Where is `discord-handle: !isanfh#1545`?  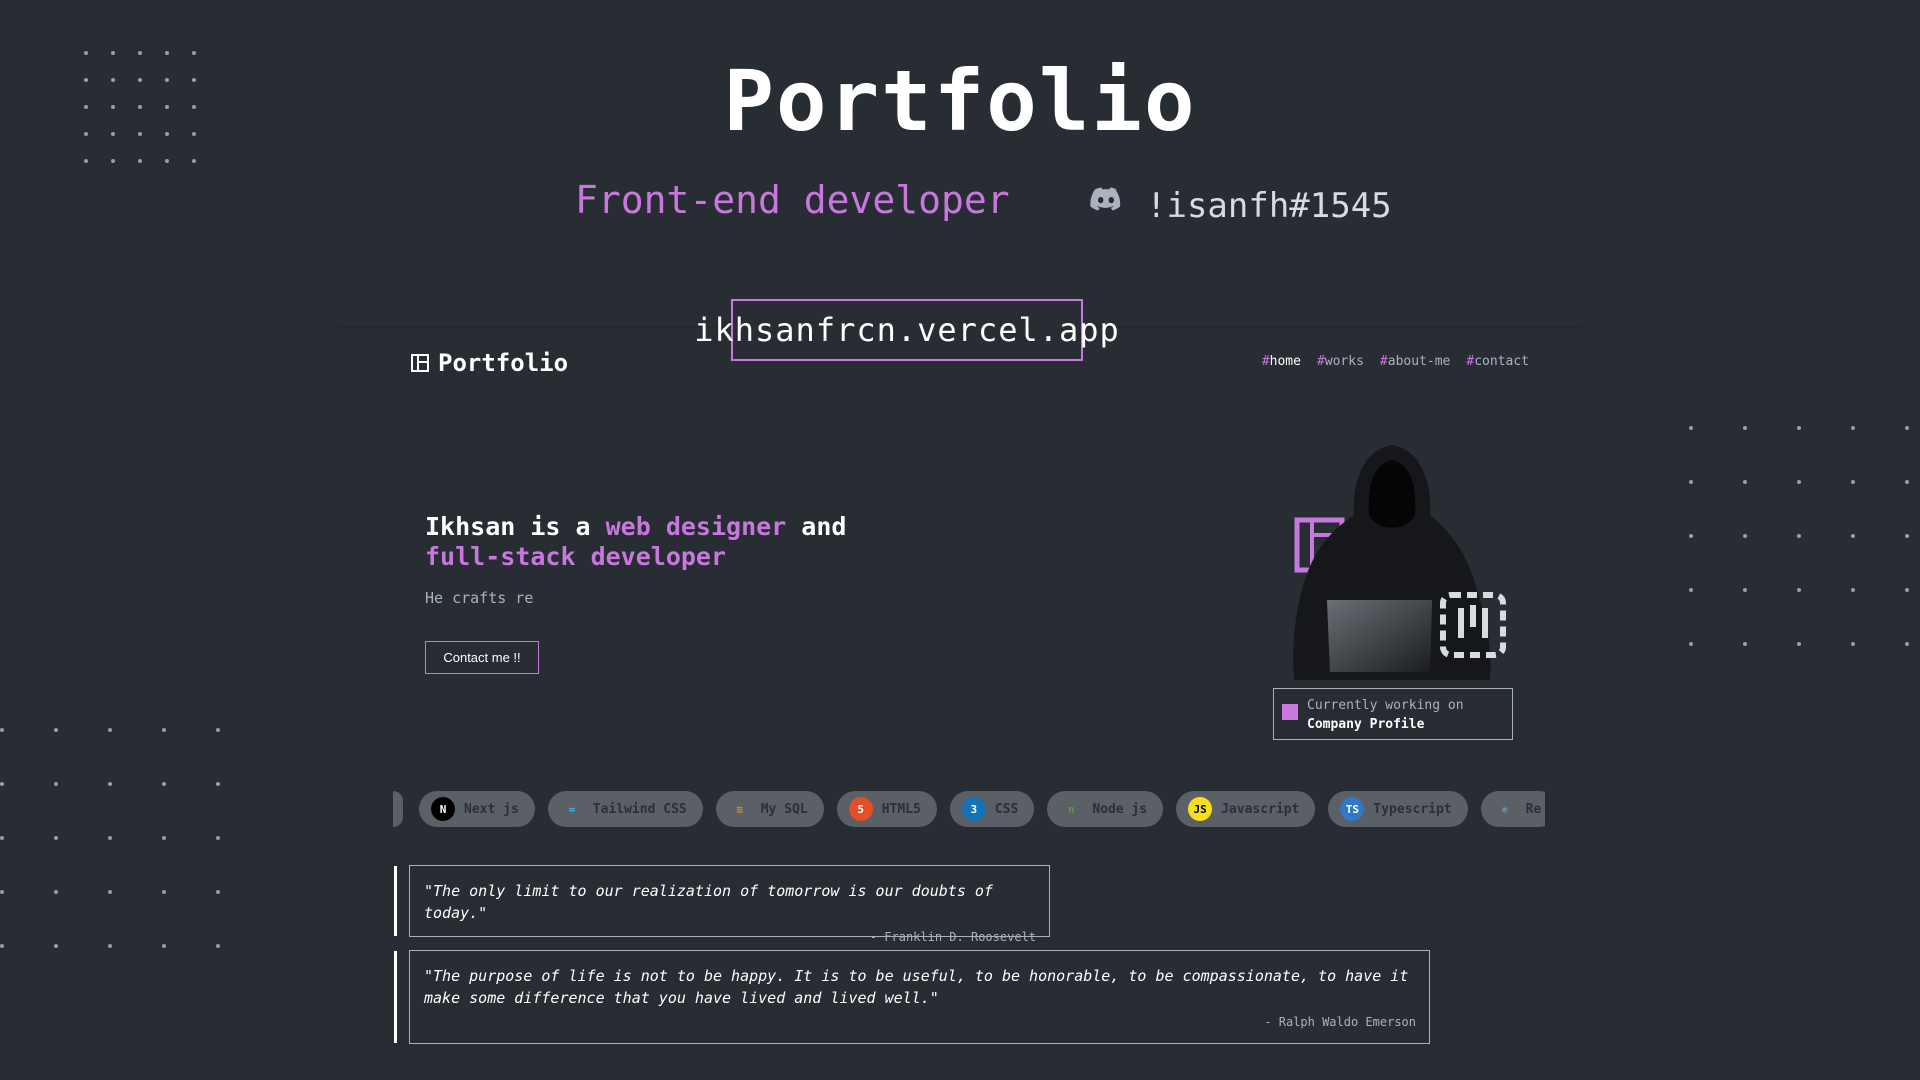
discord-handle: !isanfh#1545 is located at coordinates (1241, 199).